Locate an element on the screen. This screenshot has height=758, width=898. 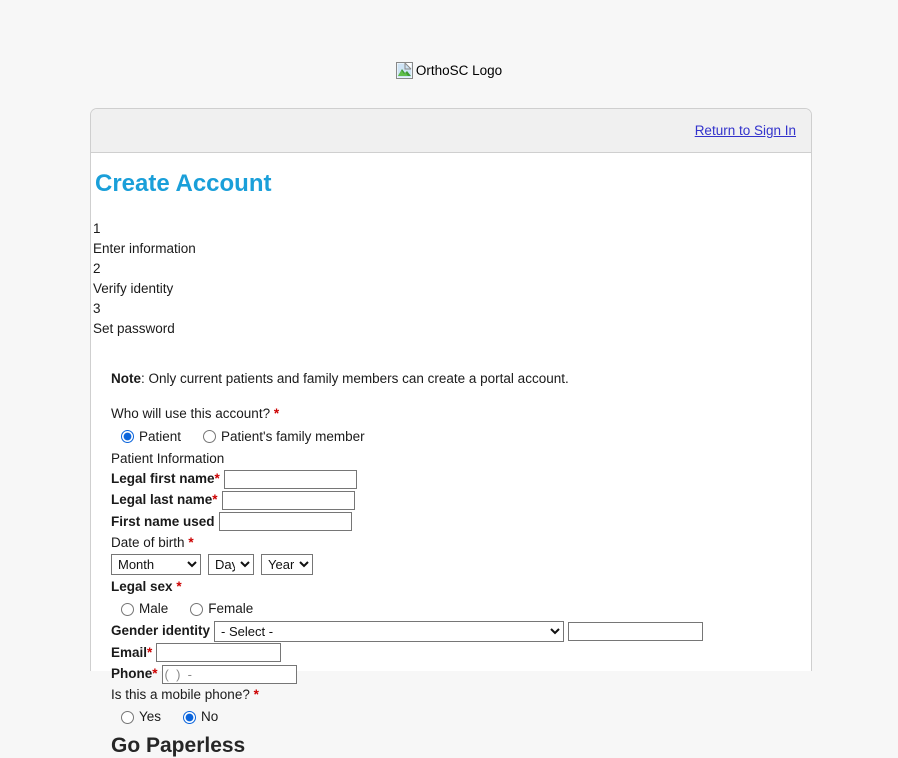
dob-month-select: Month is located at coordinates (156, 564).